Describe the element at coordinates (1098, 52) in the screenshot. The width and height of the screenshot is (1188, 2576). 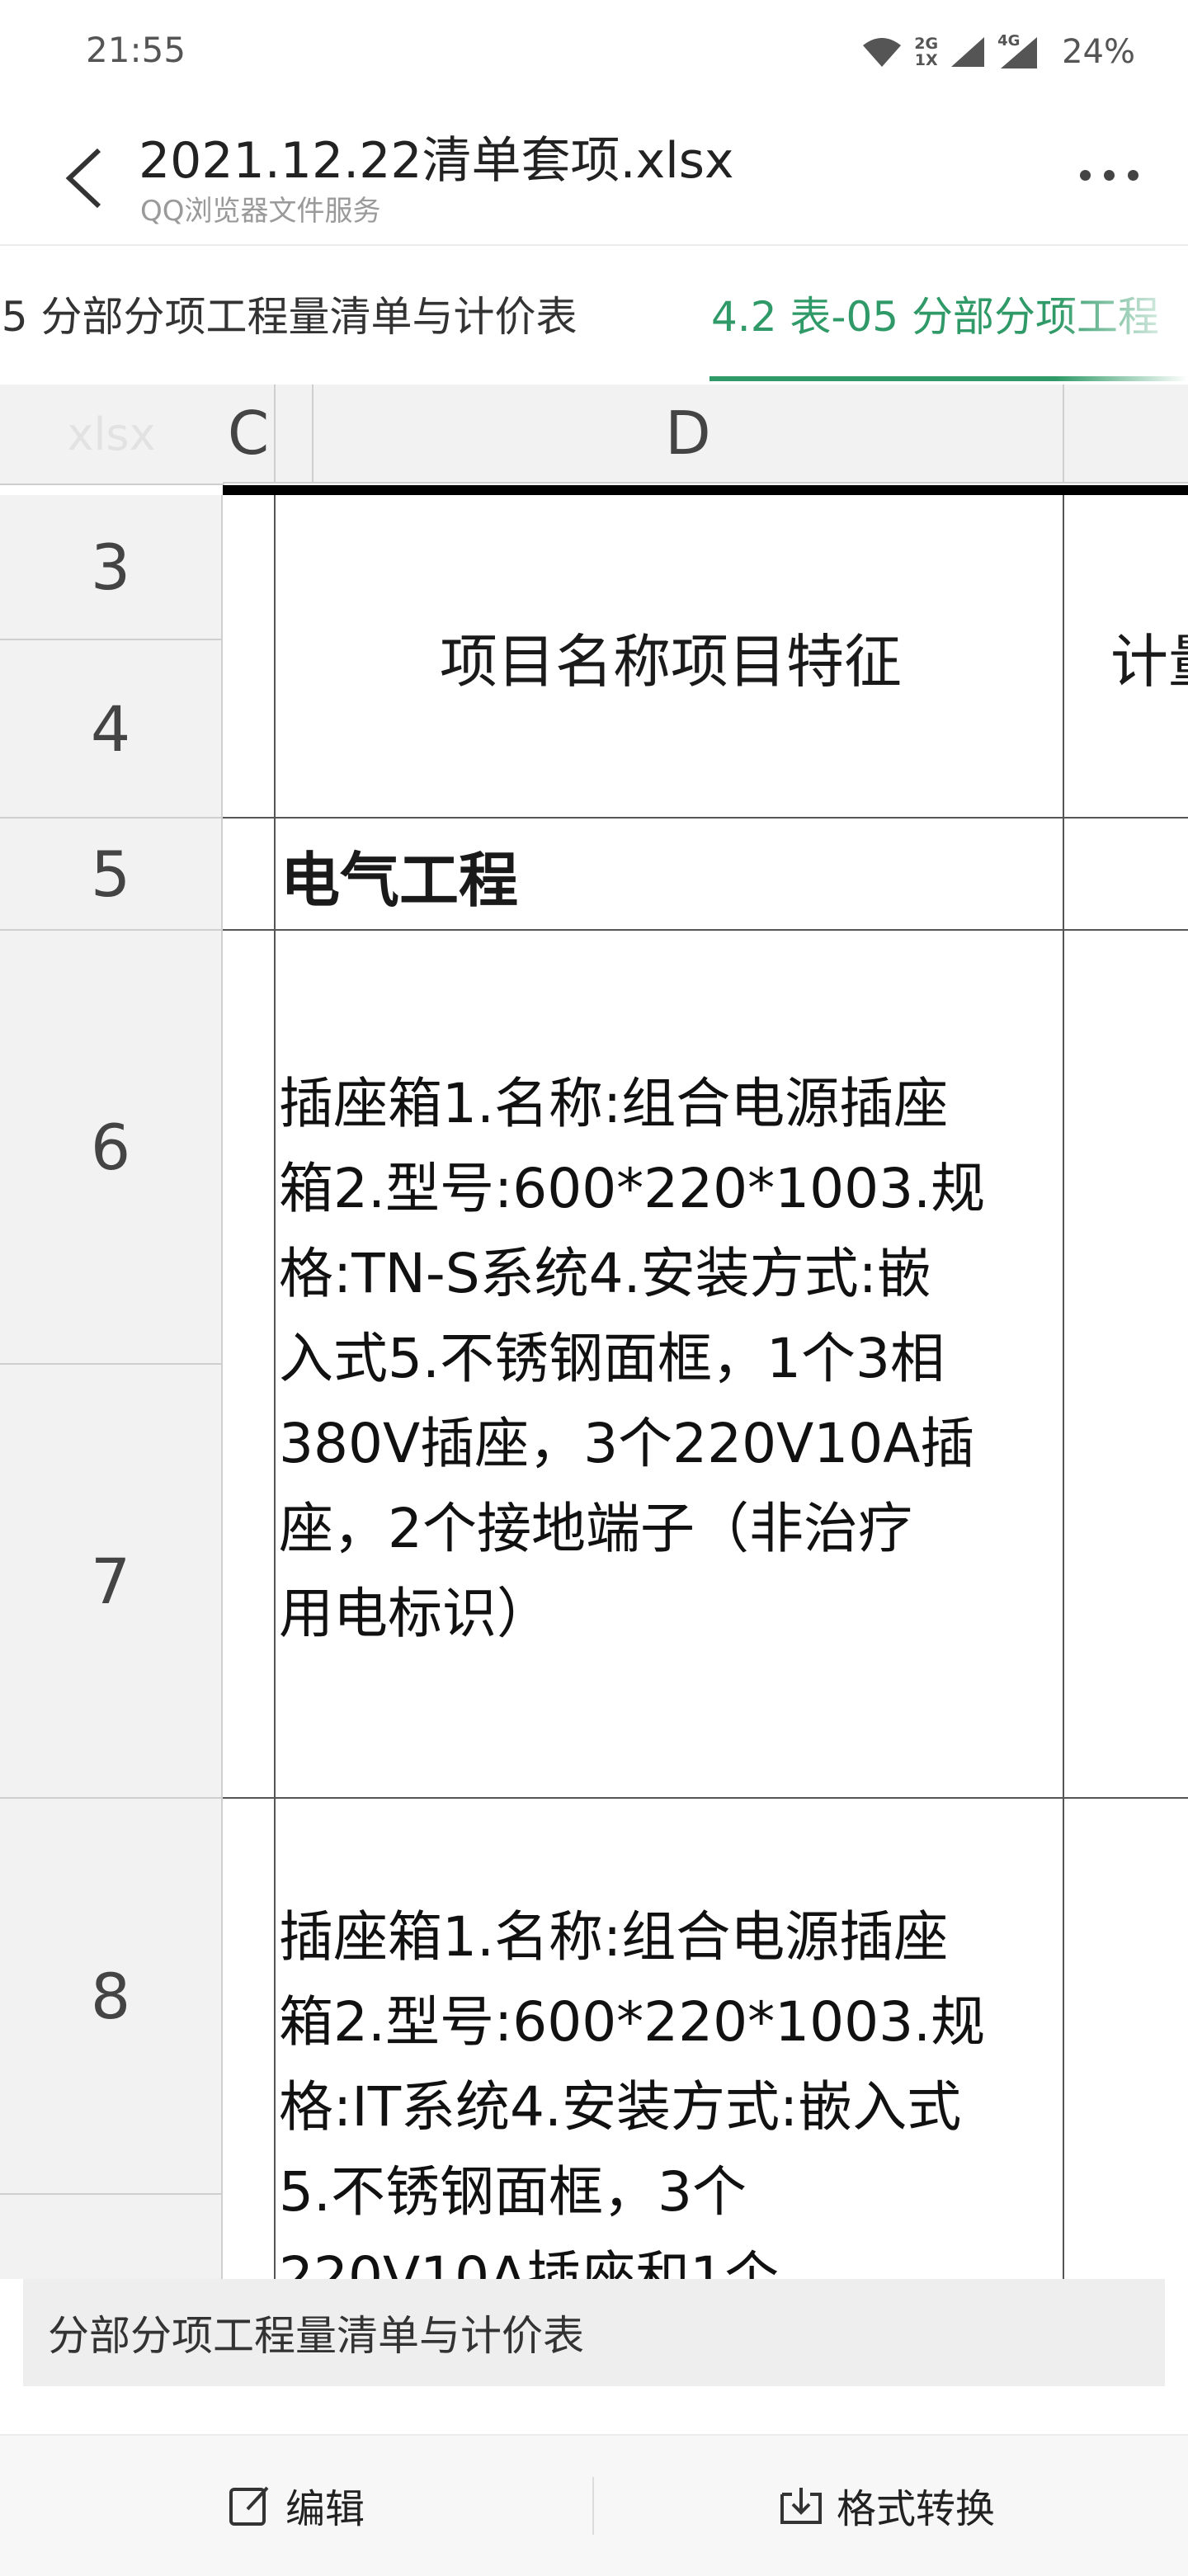
I see `battery-level: 24%` at that location.